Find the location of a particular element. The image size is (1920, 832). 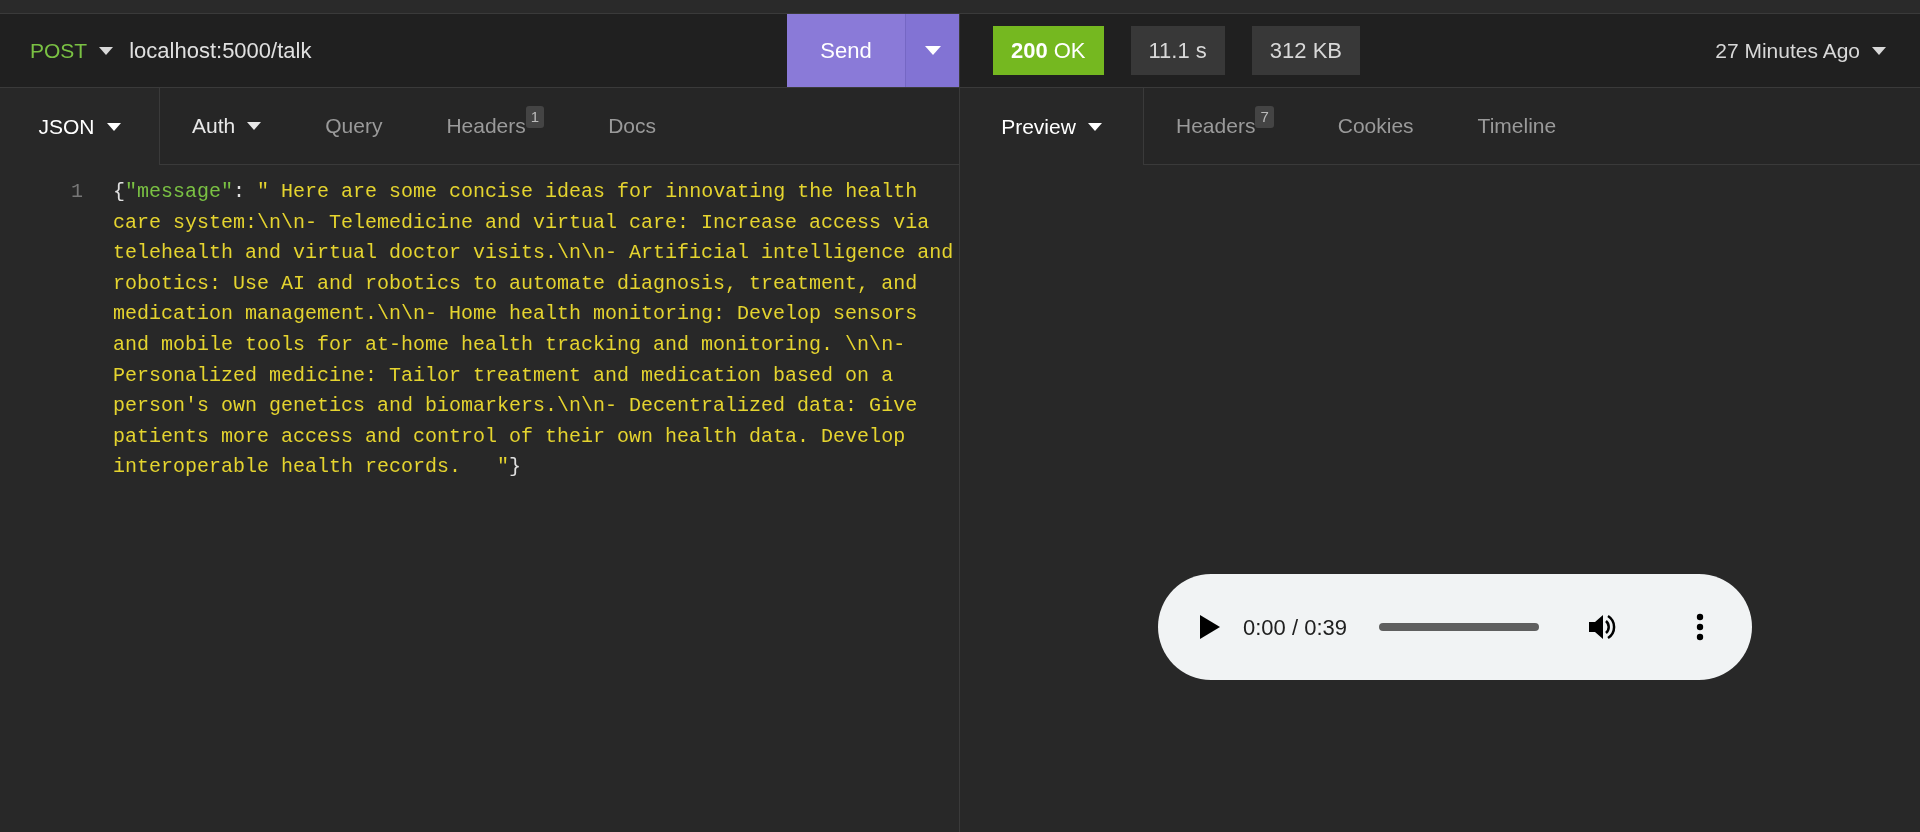

code-line: person's own genetics and biomarkers.\n\n- Decentralized data: Give is located at coordinates (515, 406).